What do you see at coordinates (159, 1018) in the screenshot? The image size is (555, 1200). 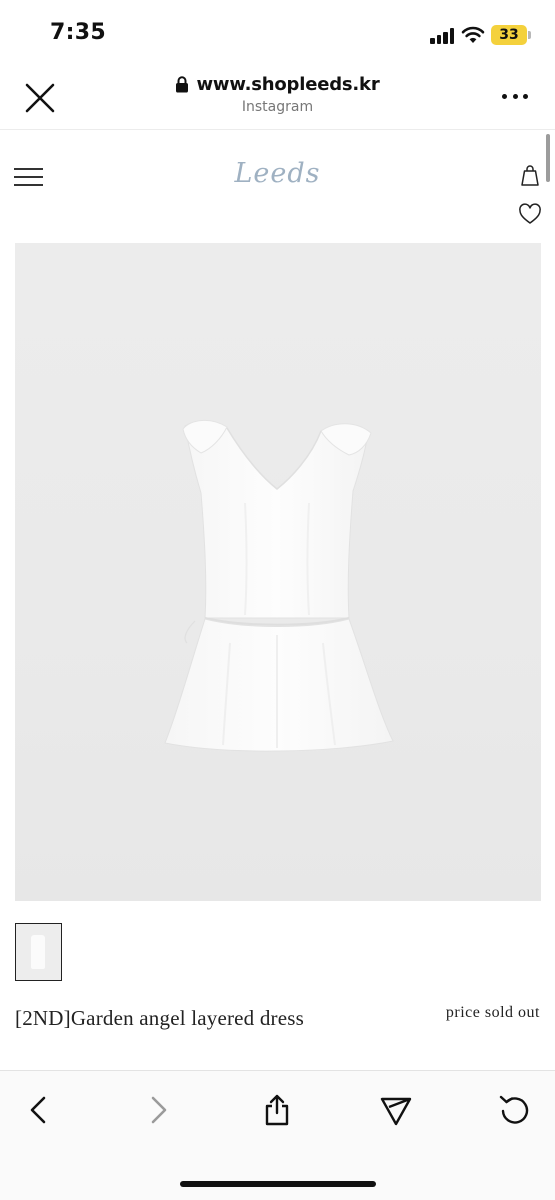 I see `product-name: [2ND]Garden angel layered dress` at bounding box center [159, 1018].